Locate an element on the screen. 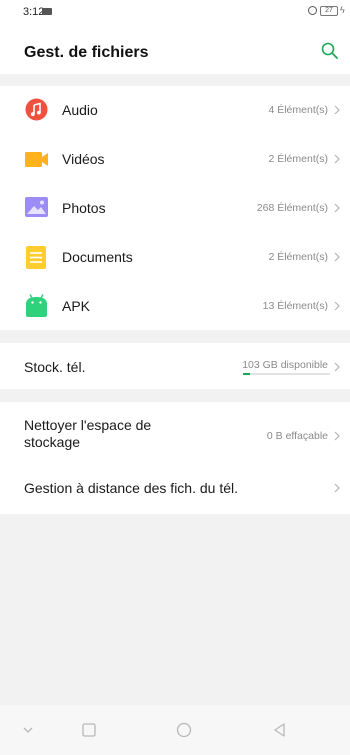 The image size is (350, 755). category-count: 4 Élément(s) is located at coordinates (298, 110).